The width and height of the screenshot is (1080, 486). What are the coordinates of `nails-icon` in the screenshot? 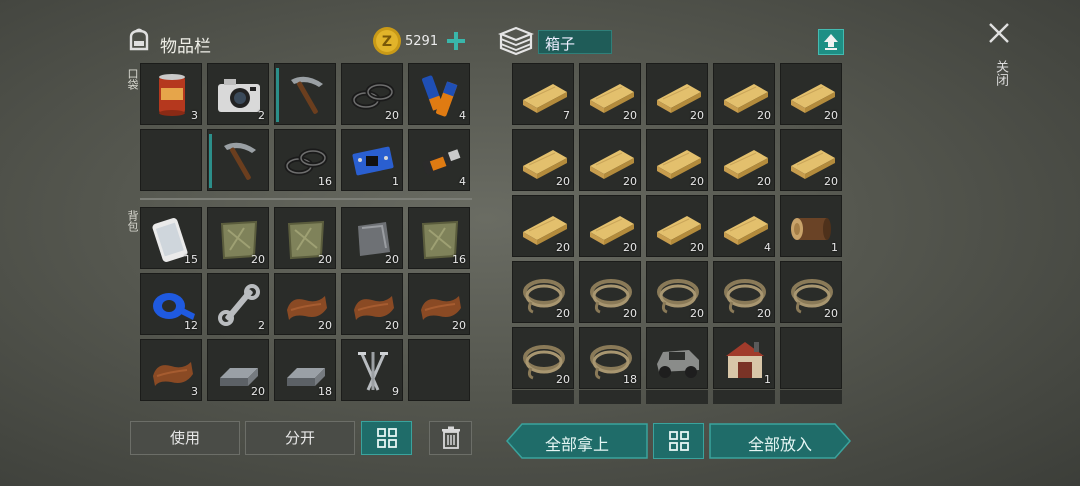 It's located at (373, 371).